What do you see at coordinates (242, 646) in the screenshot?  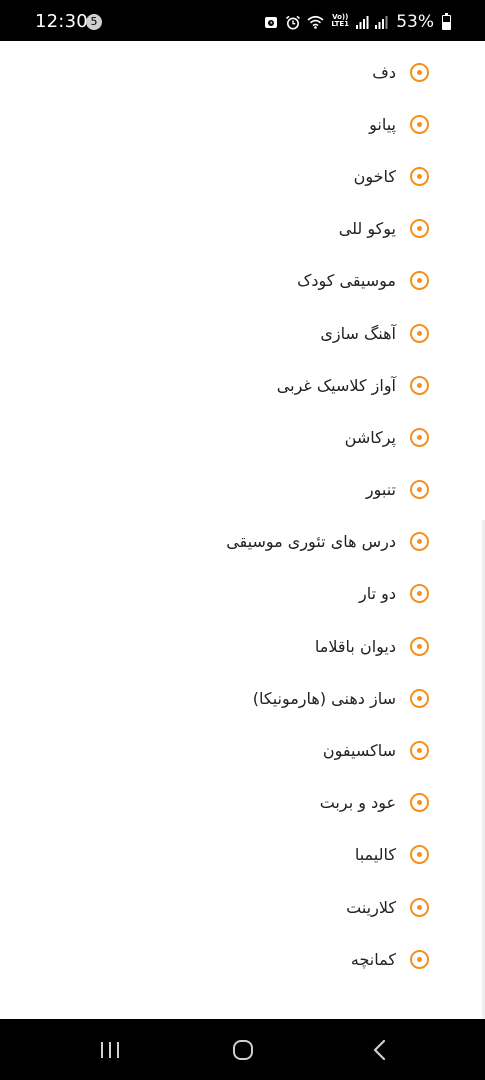 I see `list-item: دیوان باقلاما` at bounding box center [242, 646].